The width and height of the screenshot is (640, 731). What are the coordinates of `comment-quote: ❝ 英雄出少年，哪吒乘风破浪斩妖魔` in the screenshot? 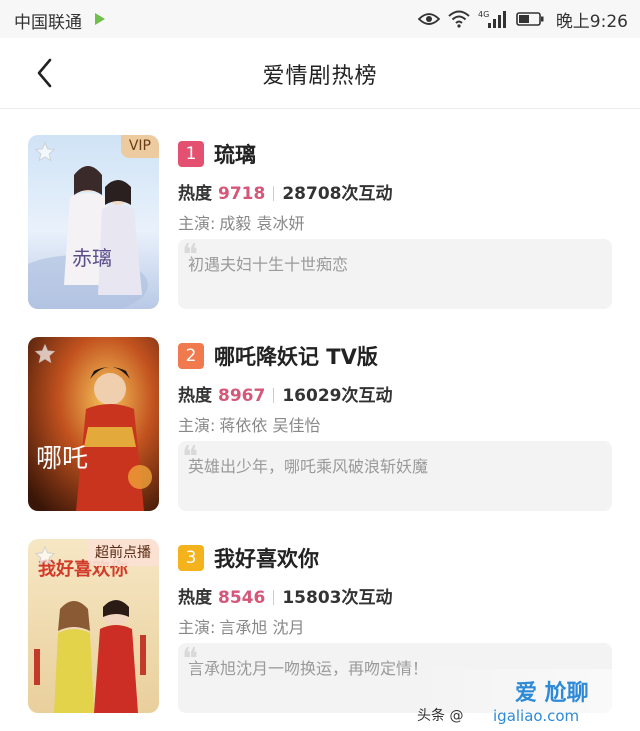 It's located at (395, 476).